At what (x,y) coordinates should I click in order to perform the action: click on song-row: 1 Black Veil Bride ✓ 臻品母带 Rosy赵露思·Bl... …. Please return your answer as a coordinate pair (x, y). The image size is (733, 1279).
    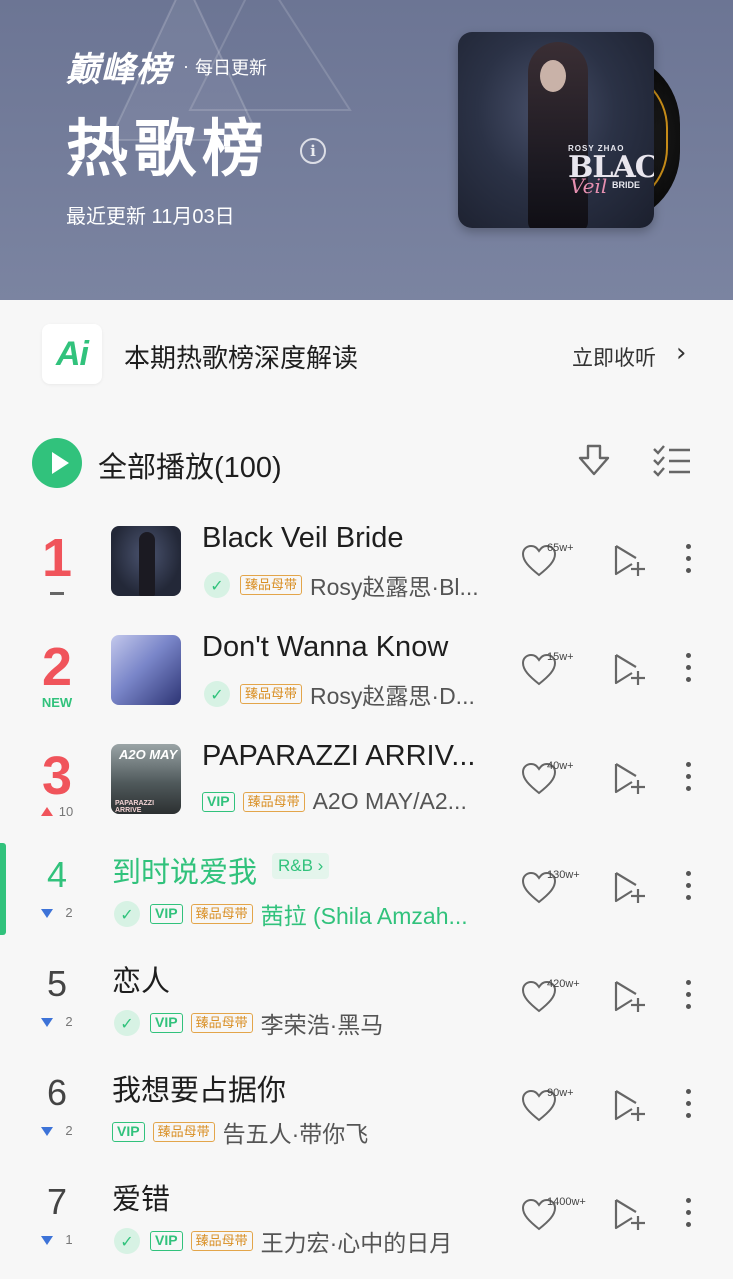
    Looking at the image, I should click on (366, 560).